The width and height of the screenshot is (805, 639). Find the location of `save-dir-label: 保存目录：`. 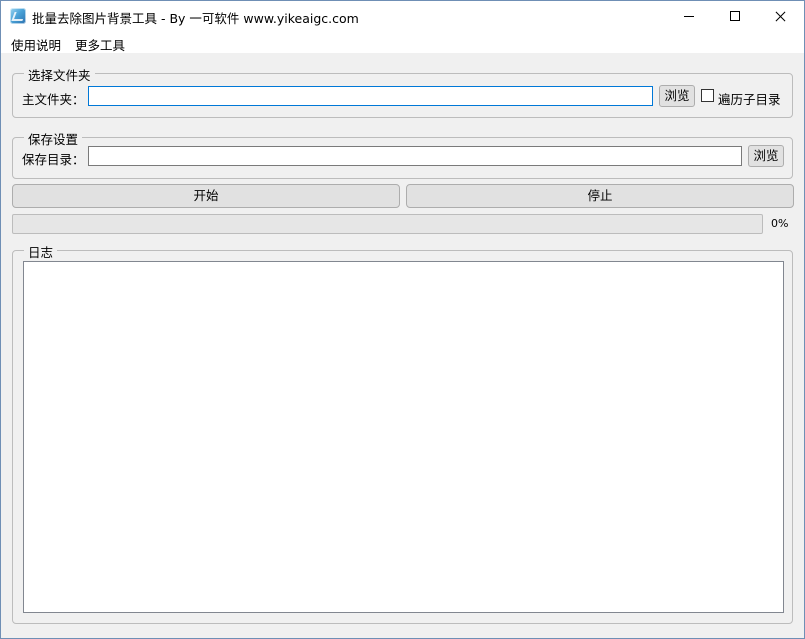

save-dir-label: 保存目录： is located at coordinates (53, 159).